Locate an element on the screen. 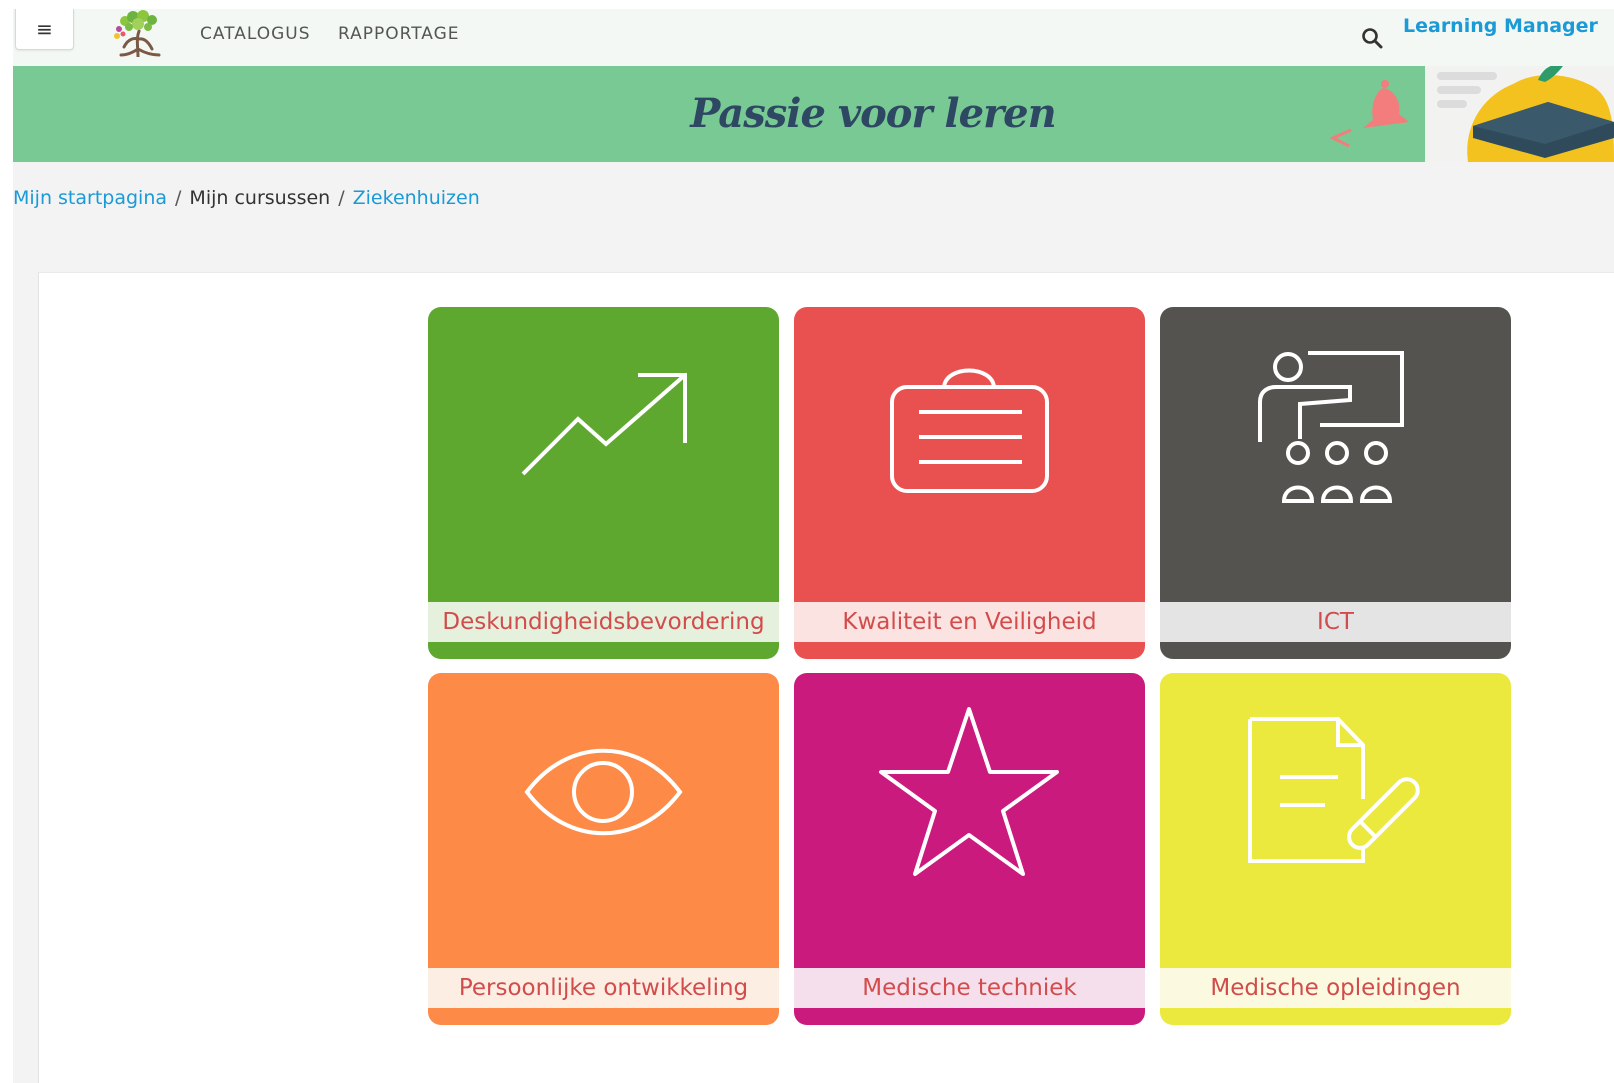 The height and width of the screenshot is (1083, 1614). eye-icon is located at coordinates (603, 792).